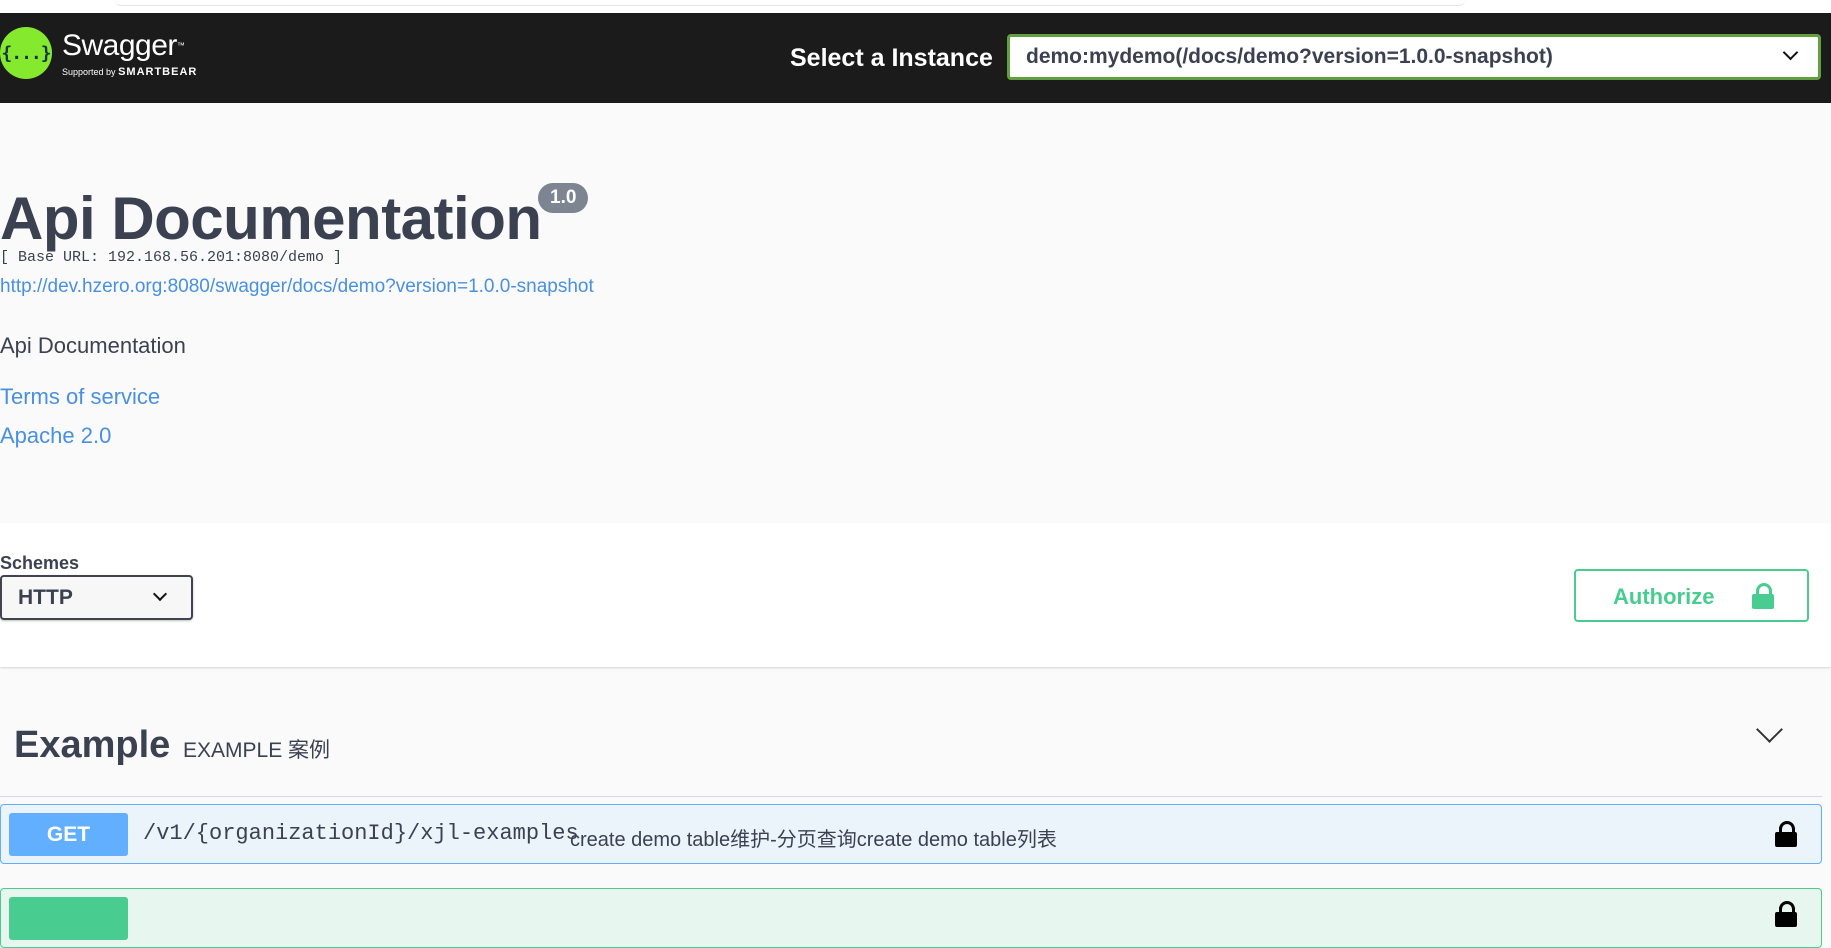  What do you see at coordinates (45, 597) in the screenshot?
I see `schemes-select-value: HTTP` at bounding box center [45, 597].